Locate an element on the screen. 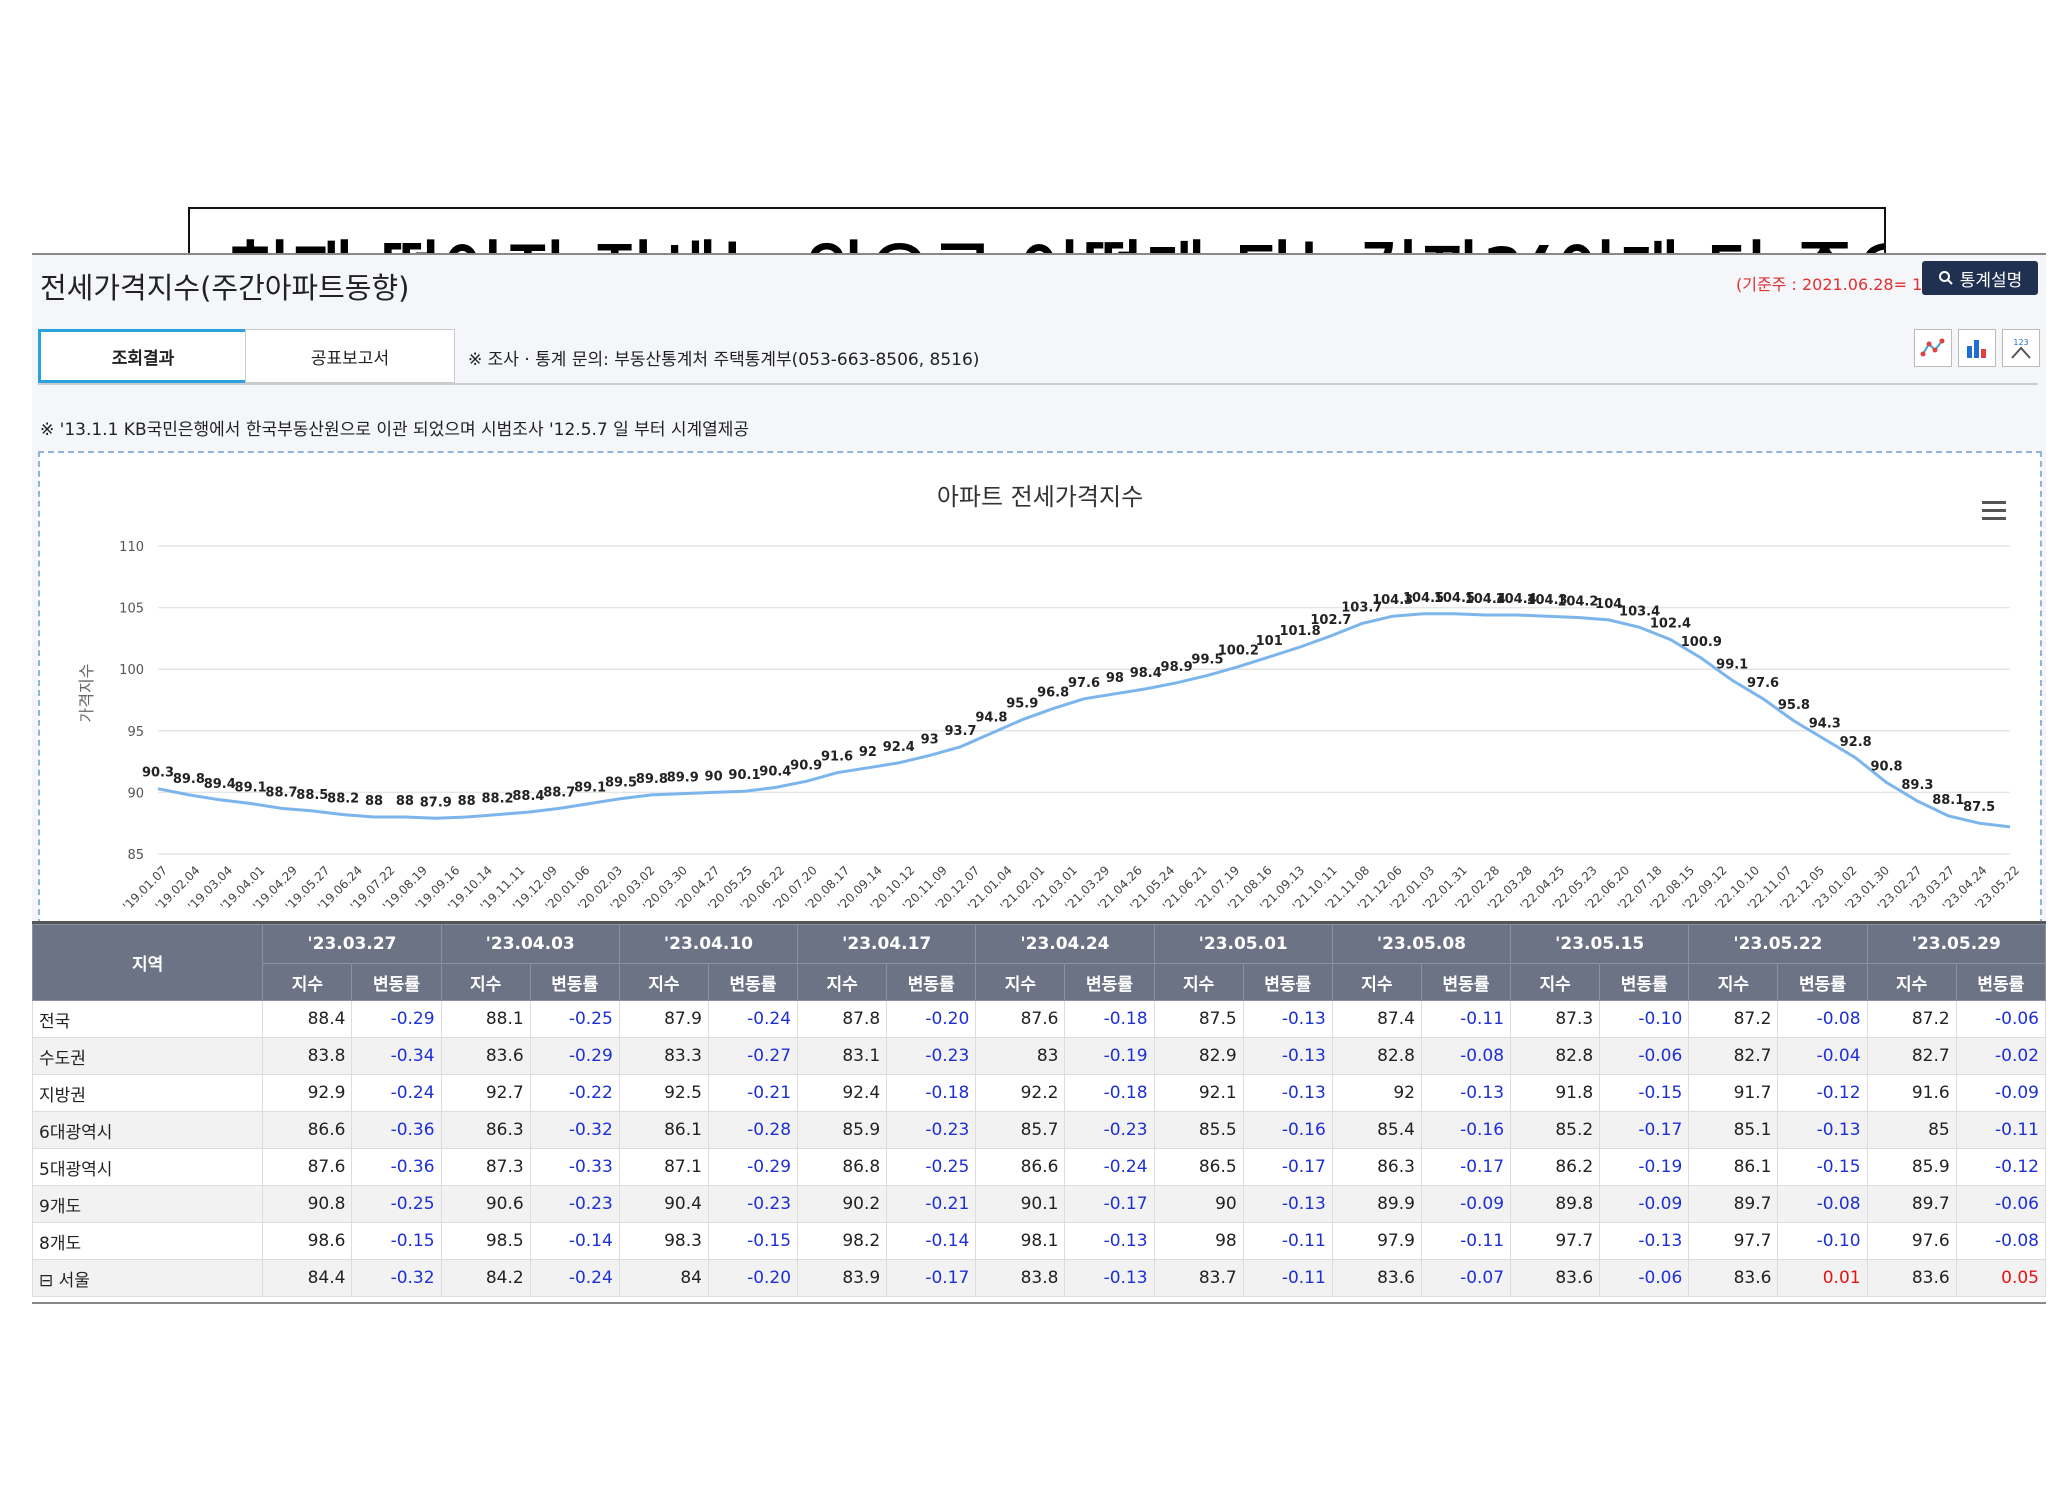  index-cell: 85.1 is located at coordinates (1733, 1130).